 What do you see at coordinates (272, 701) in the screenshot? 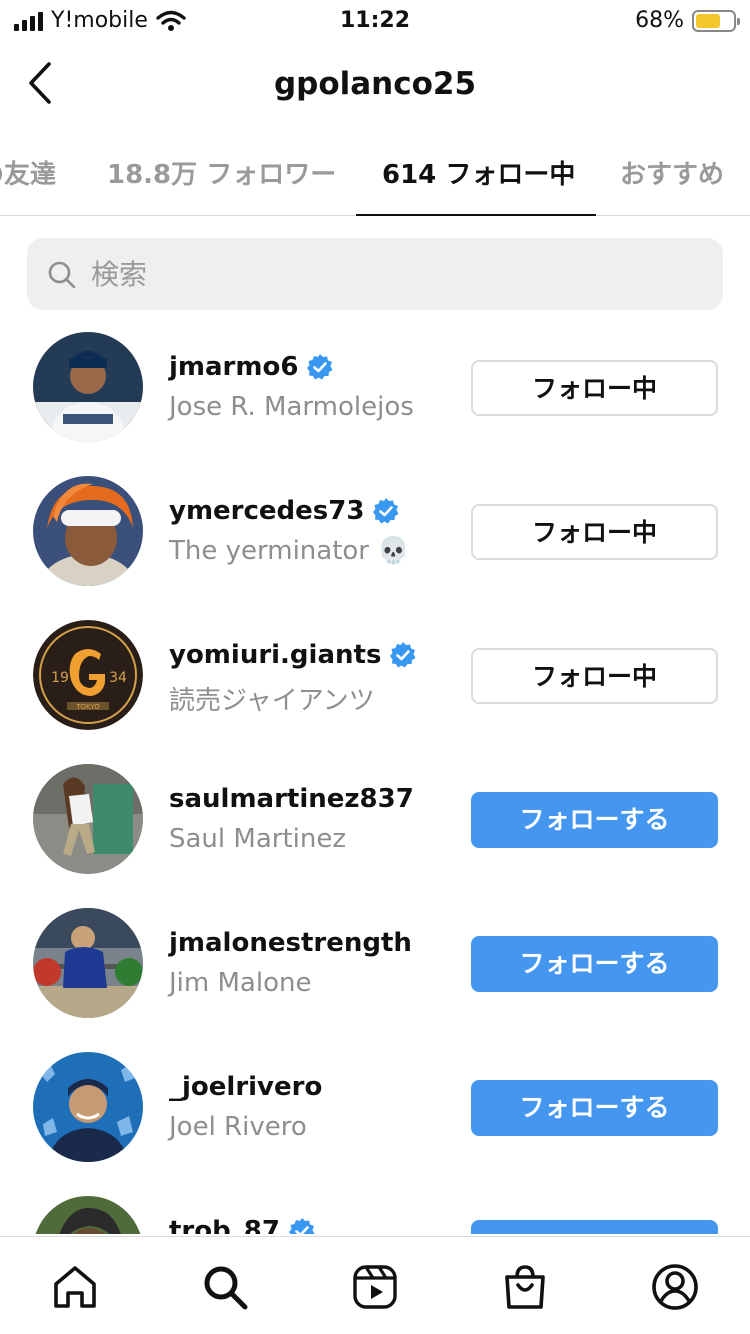
I see `full-name: 読売ジャイアンツ` at bounding box center [272, 701].